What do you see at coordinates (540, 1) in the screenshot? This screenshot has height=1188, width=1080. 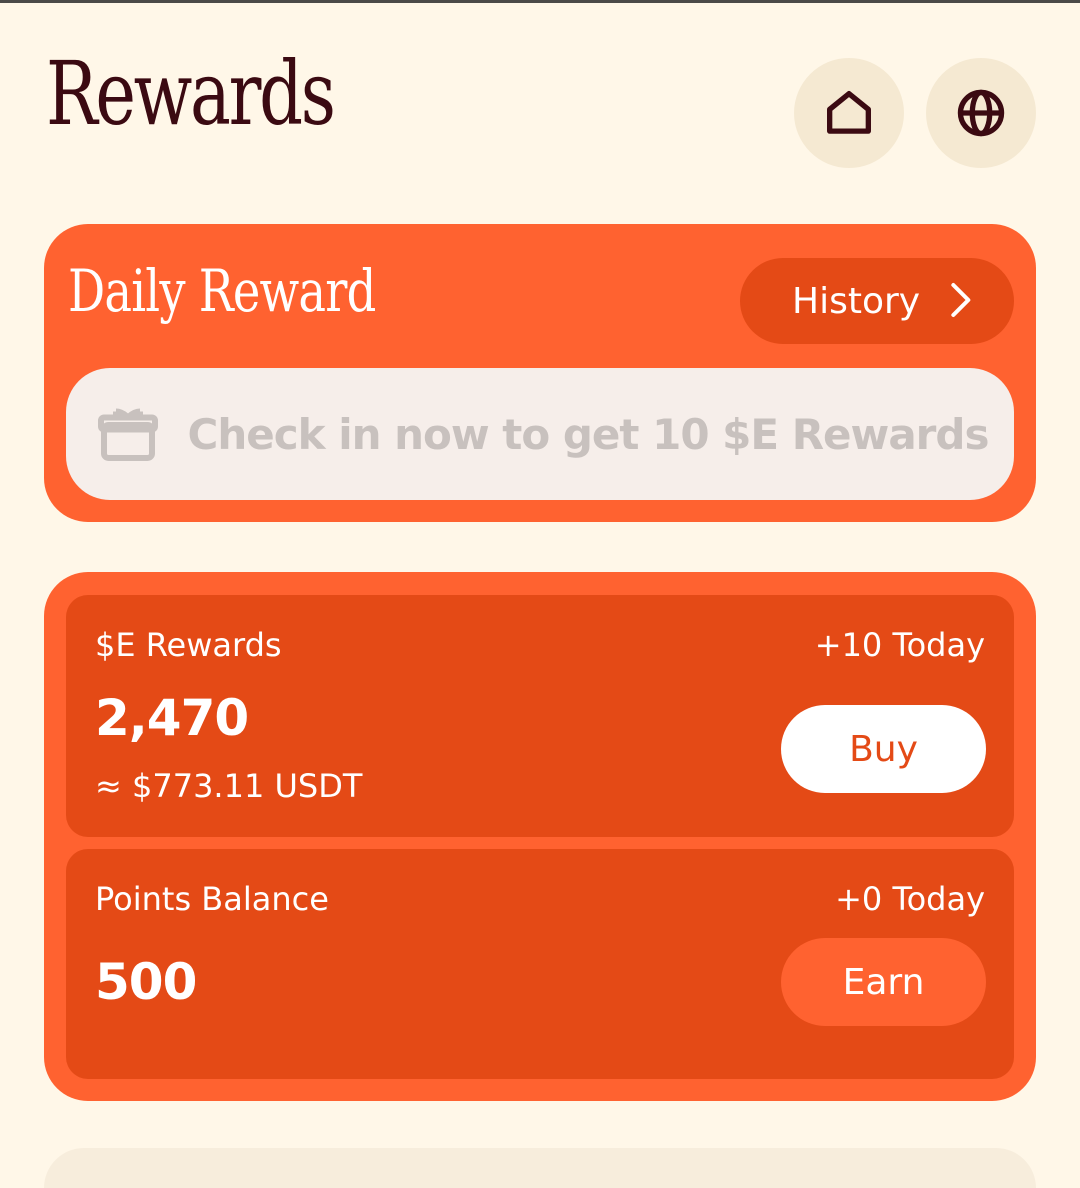 I see `status-divider` at bounding box center [540, 1].